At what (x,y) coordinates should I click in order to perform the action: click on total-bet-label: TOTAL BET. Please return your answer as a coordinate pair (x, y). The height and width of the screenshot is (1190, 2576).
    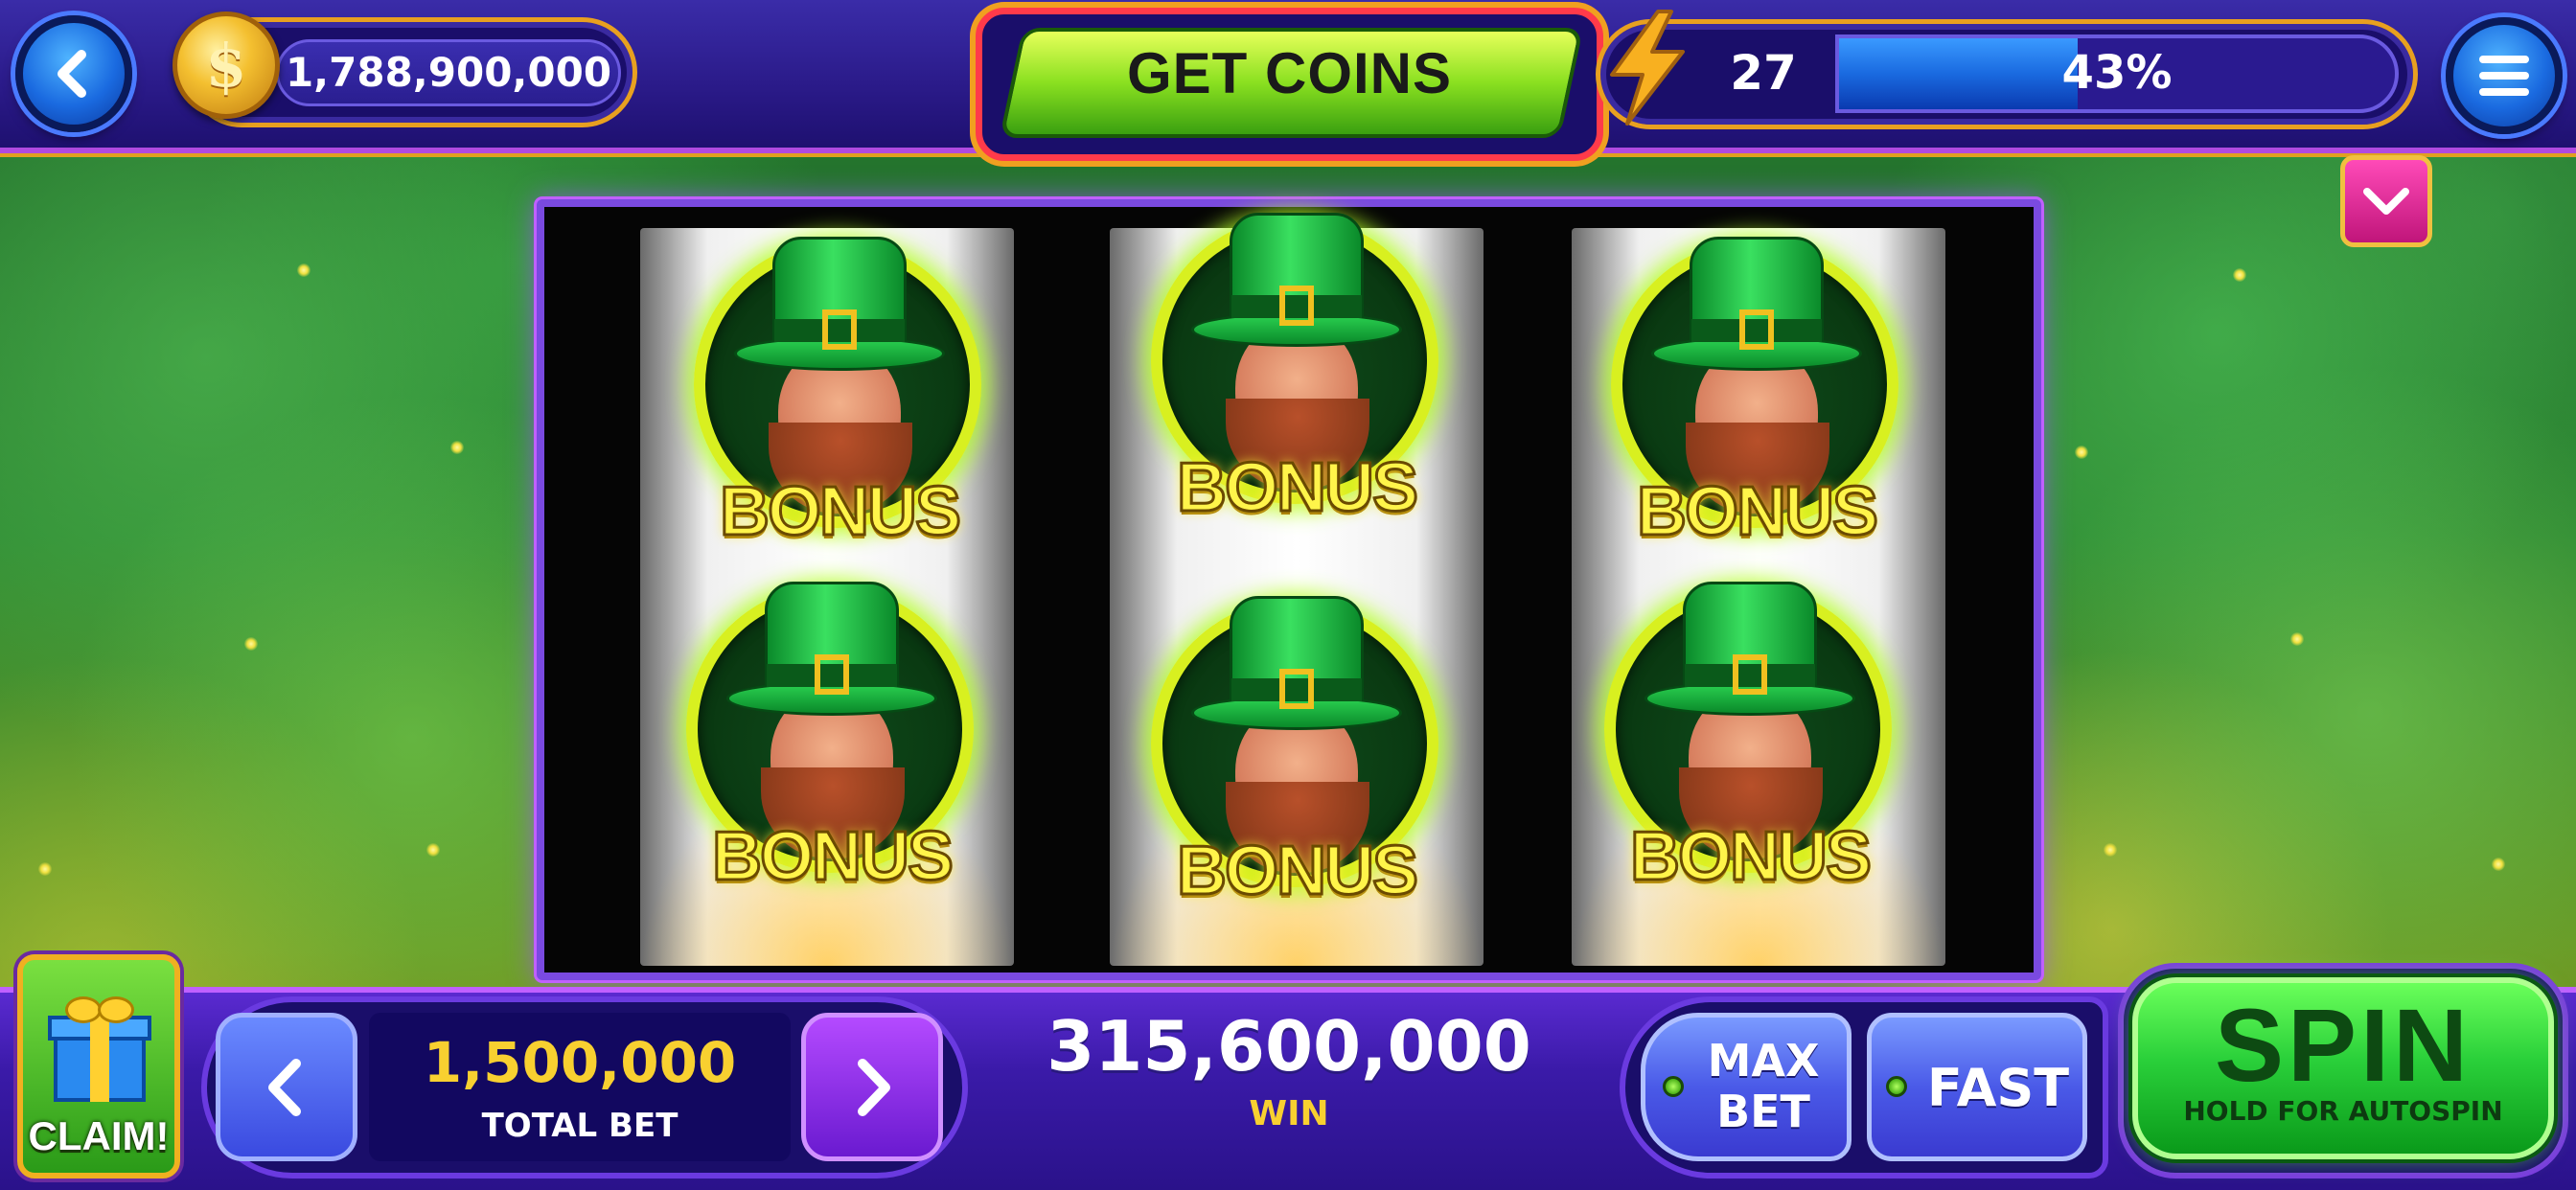
    Looking at the image, I should click on (579, 1126).